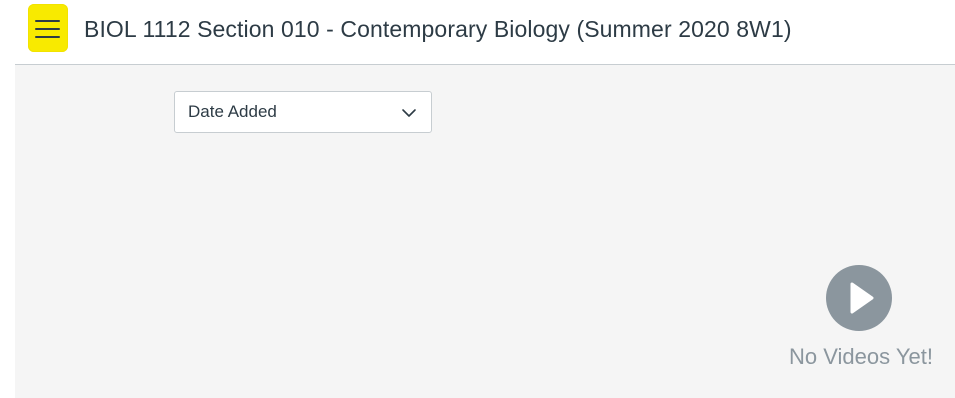  What do you see at coordinates (861, 356) in the screenshot?
I see `empty-state-message: No Videos Yet!` at bounding box center [861, 356].